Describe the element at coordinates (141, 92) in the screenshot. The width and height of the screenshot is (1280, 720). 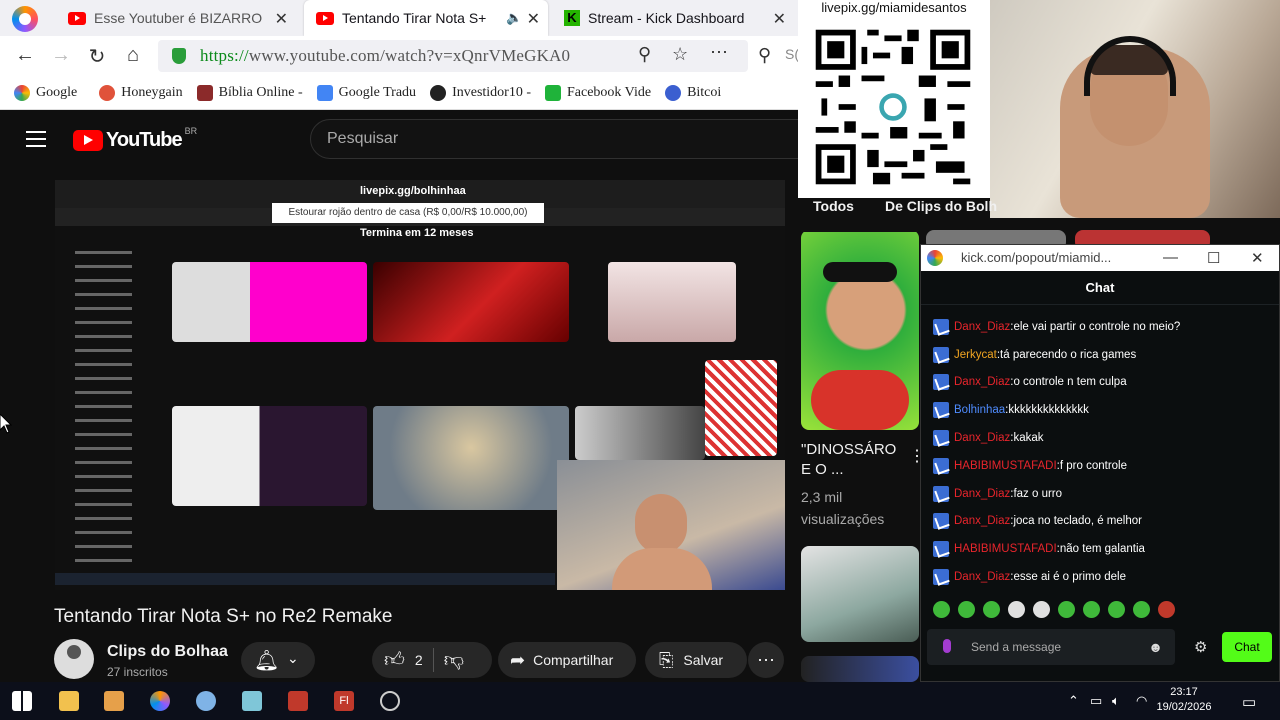
I see `bookmark-honeygain: Honeygain` at that location.